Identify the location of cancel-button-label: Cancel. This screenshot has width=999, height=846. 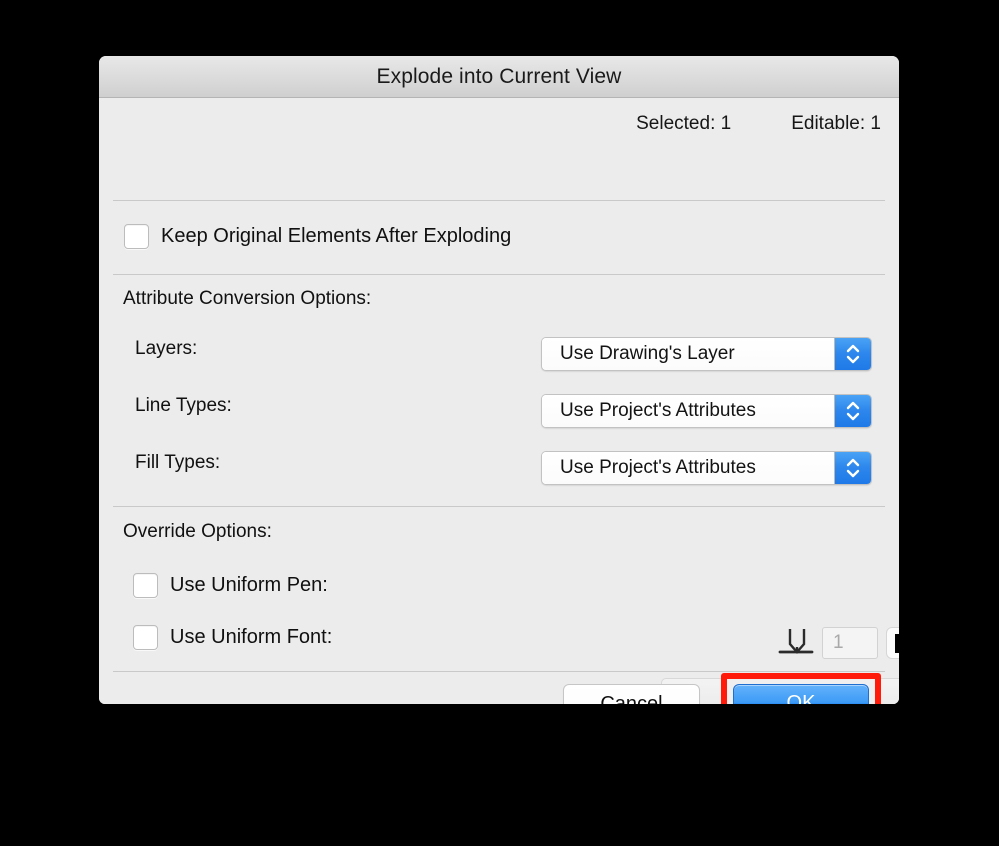
(631, 698).